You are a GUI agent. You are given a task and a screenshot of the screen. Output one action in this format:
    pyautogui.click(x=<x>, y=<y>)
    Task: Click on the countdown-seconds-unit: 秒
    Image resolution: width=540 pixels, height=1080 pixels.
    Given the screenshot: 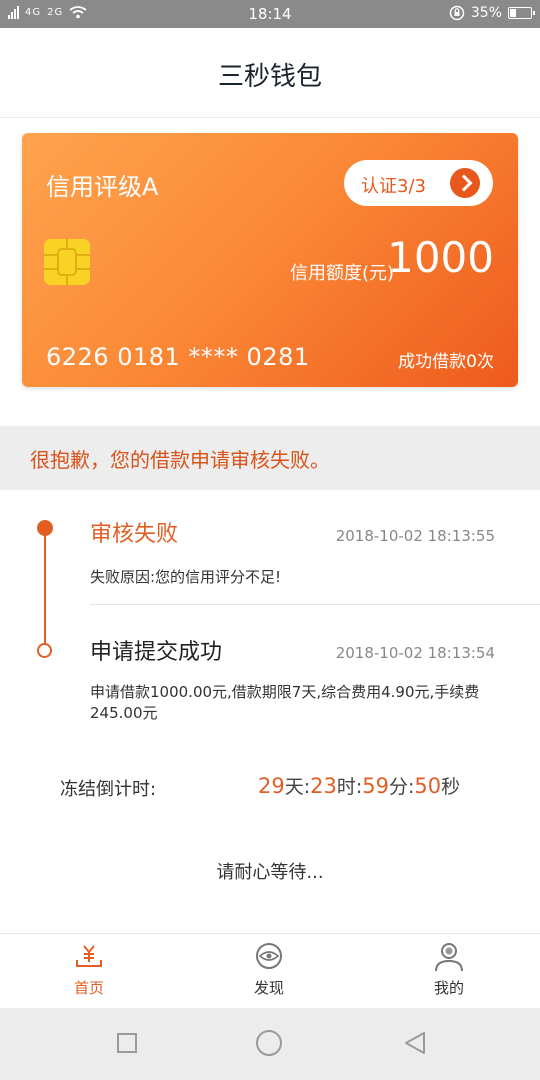 What is the action you would take?
    pyautogui.click(x=451, y=787)
    